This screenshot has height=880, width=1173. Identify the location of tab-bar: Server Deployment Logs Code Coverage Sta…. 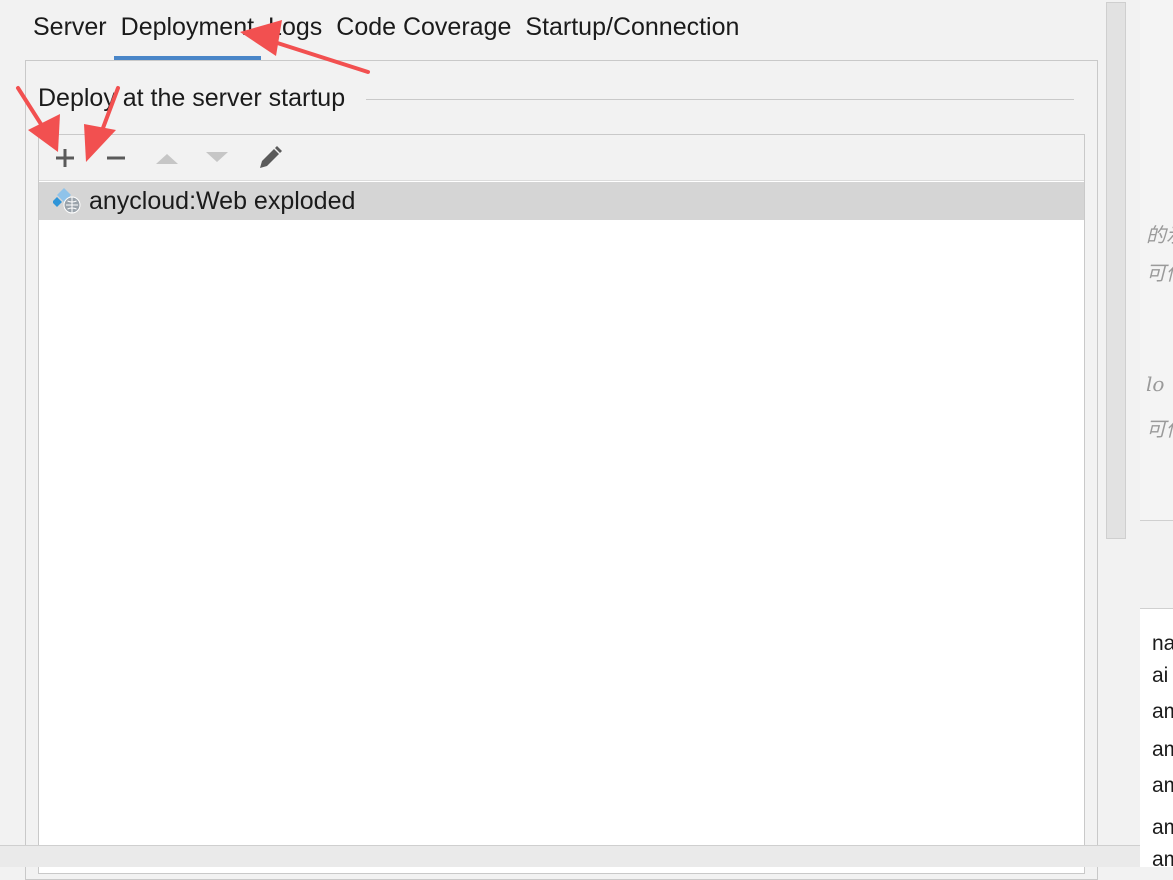
(386, 30).